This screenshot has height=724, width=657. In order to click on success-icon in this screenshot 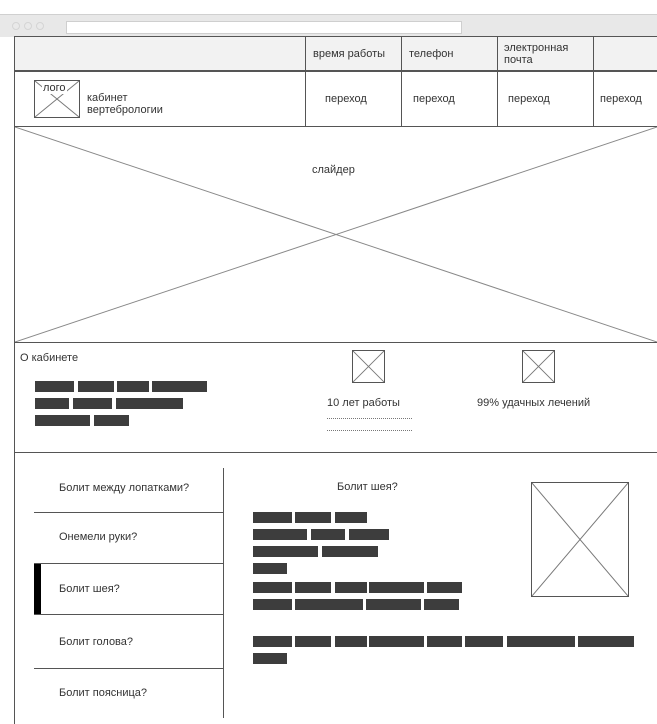, I will do `click(538, 366)`.